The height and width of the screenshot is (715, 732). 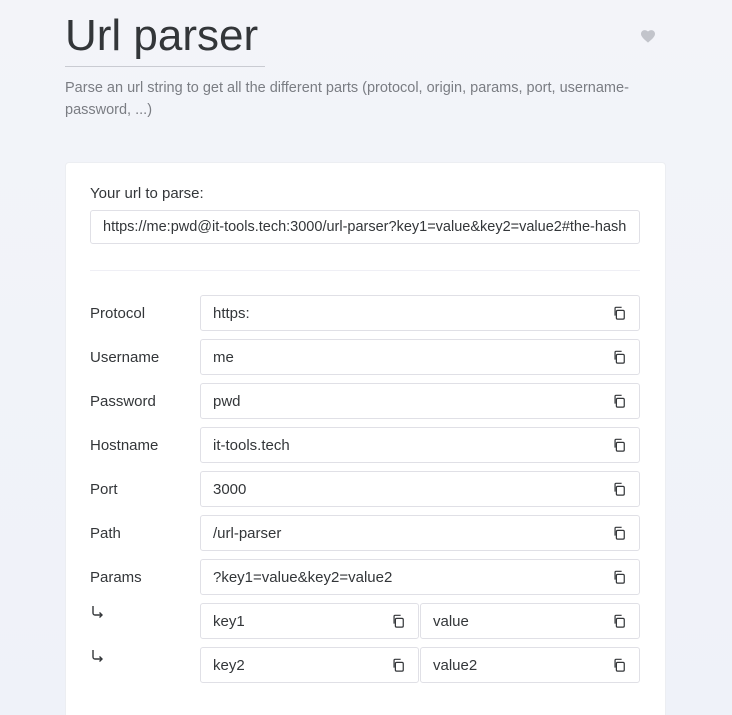 What do you see at coordinates (451, 621) in the screenshot?
I see `param-value-value: value` at bounding box center [451, 621].